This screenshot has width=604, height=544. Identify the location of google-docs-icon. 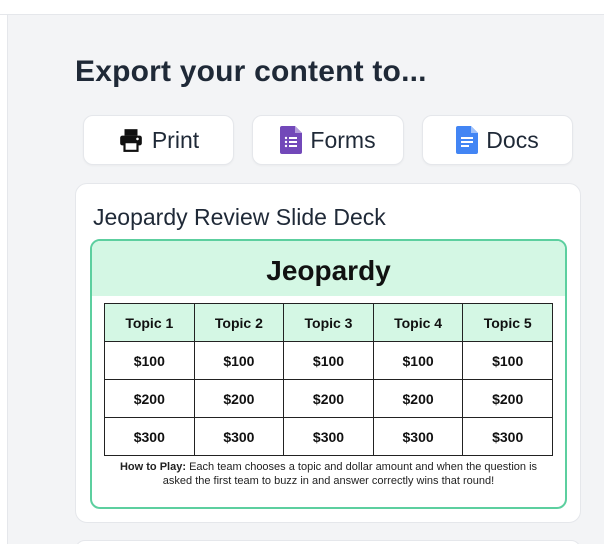
(467, 140).